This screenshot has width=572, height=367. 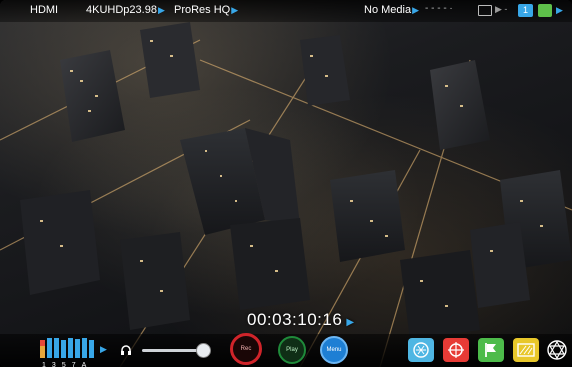 I want to click on drive-arrow-icon: ▶ -, so click(x=501, y=9).